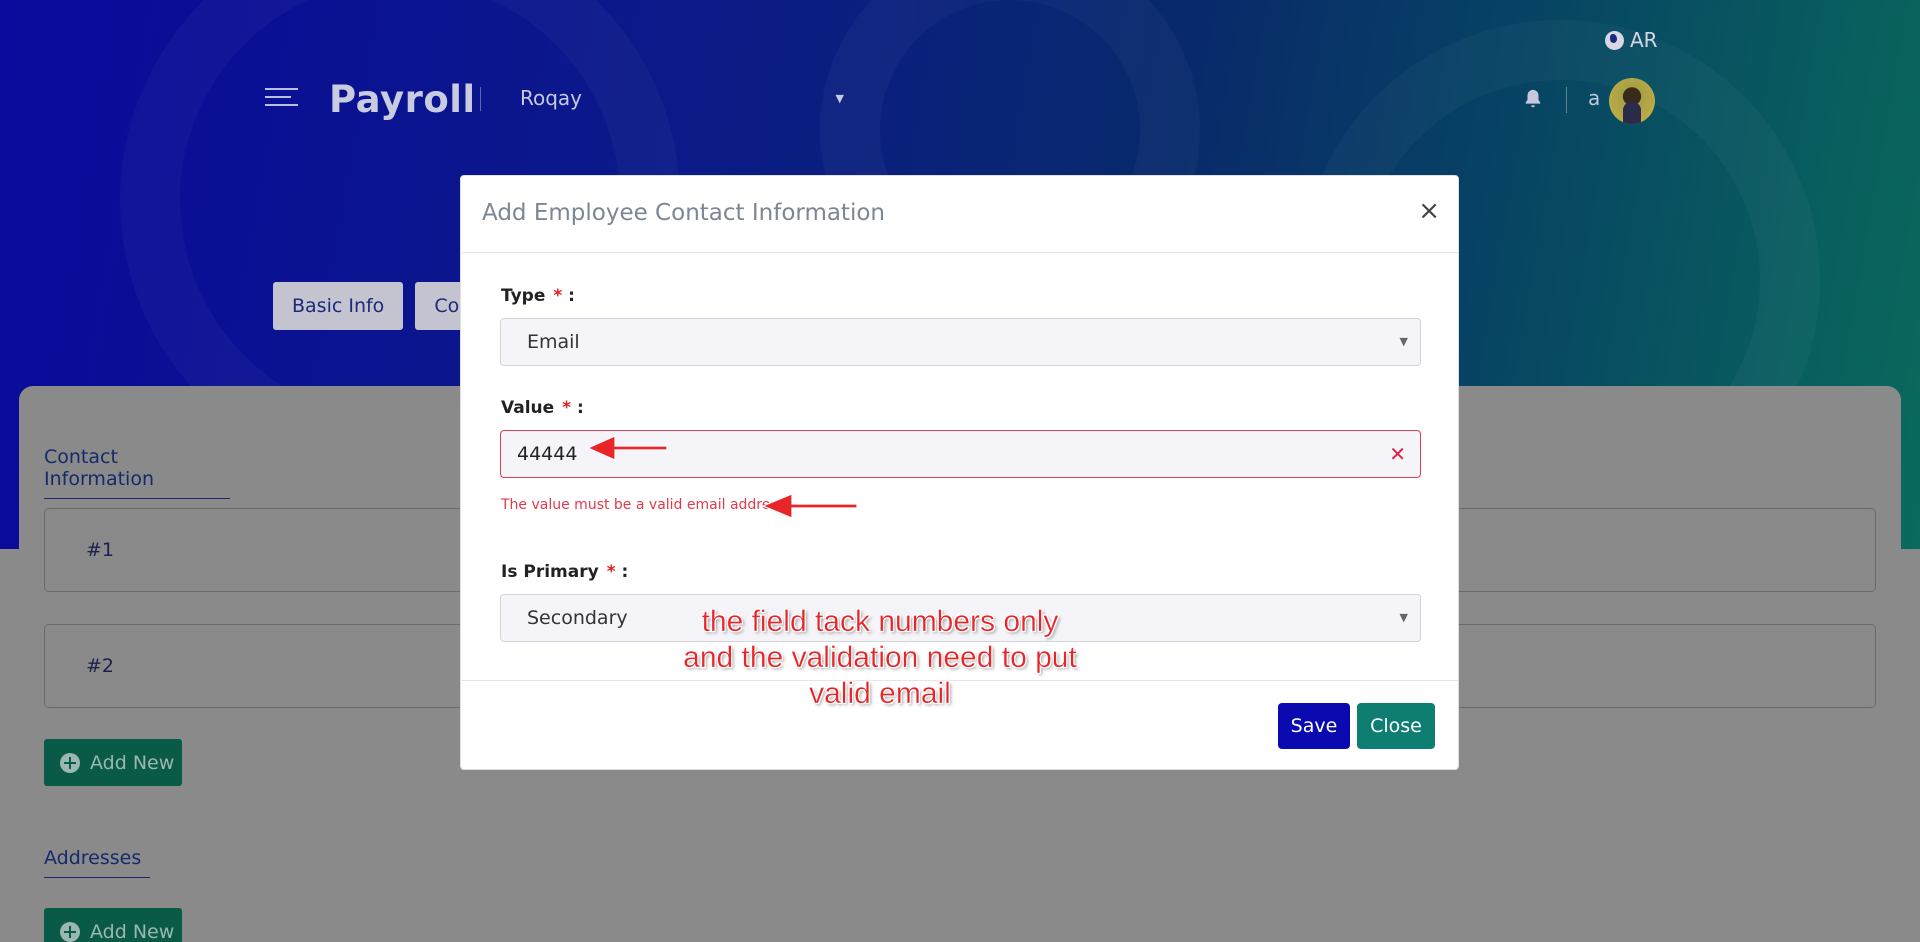  Describe the element at coordinates (1594, 98) in the screenshot. I see `user-name: a` at that location.